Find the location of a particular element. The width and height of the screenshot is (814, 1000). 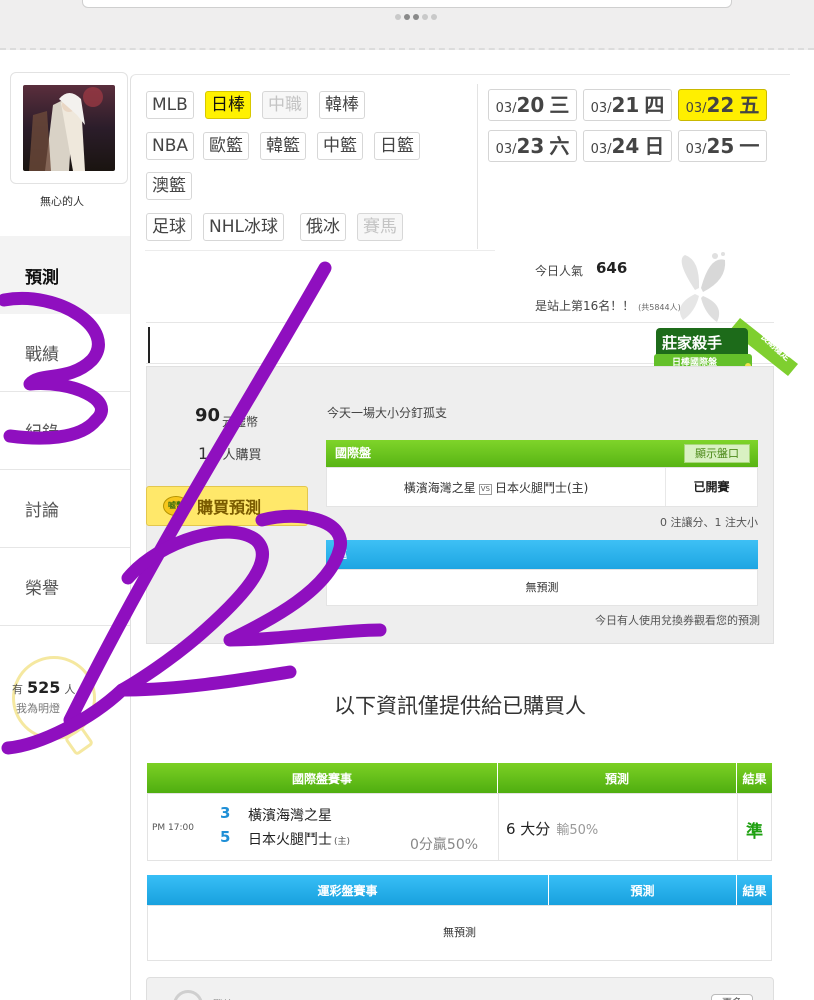

team1-name: 橫濱海灣之星 is located at coordinates (290, 816).